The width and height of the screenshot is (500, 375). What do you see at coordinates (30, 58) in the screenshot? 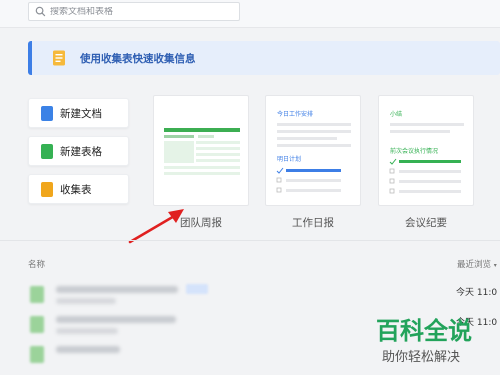
I see `banner-accent-bar` at bounding box center [30, 58].